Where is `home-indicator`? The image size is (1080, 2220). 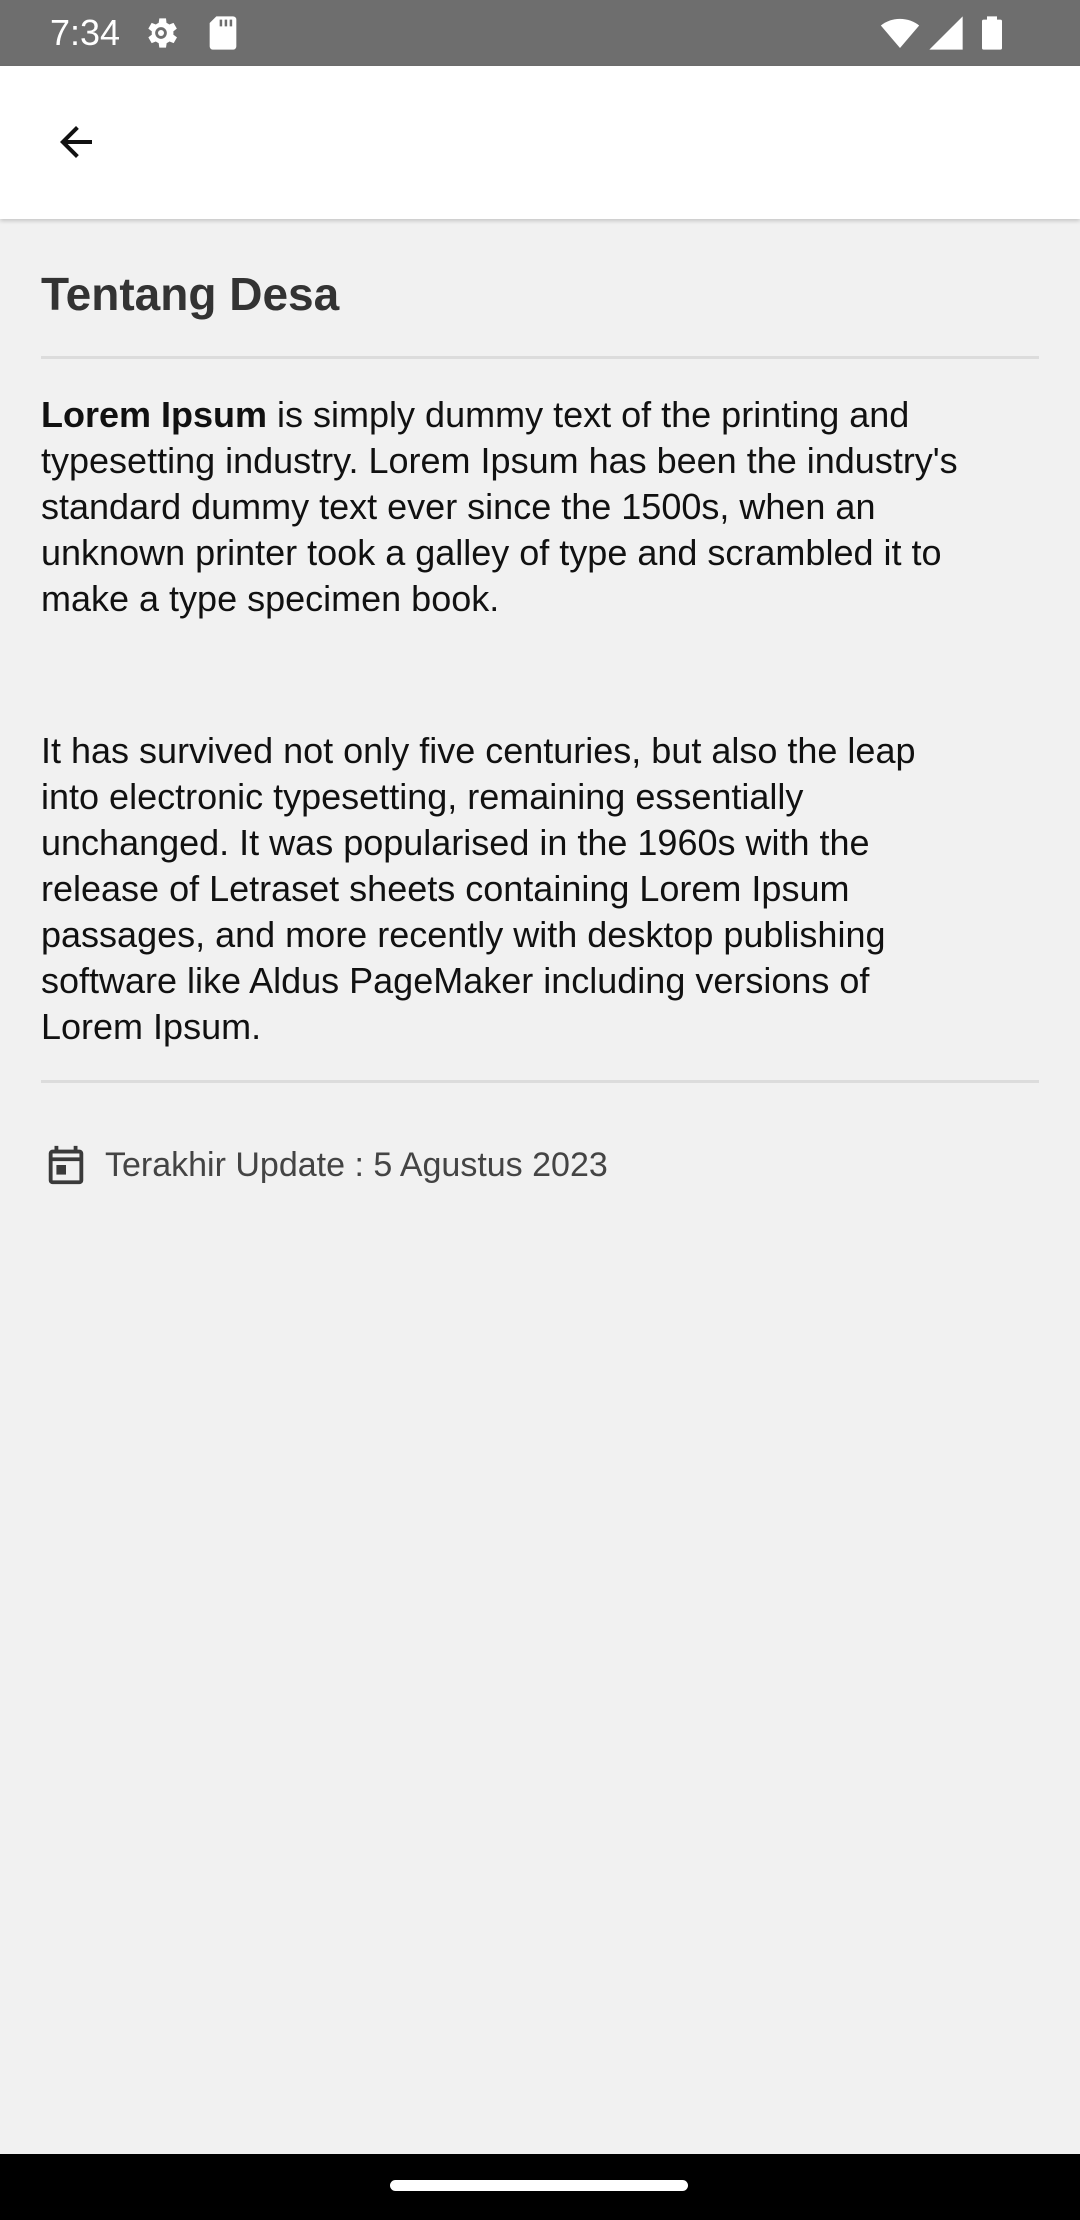 home-indicator is located at coordinates (539, 2185).